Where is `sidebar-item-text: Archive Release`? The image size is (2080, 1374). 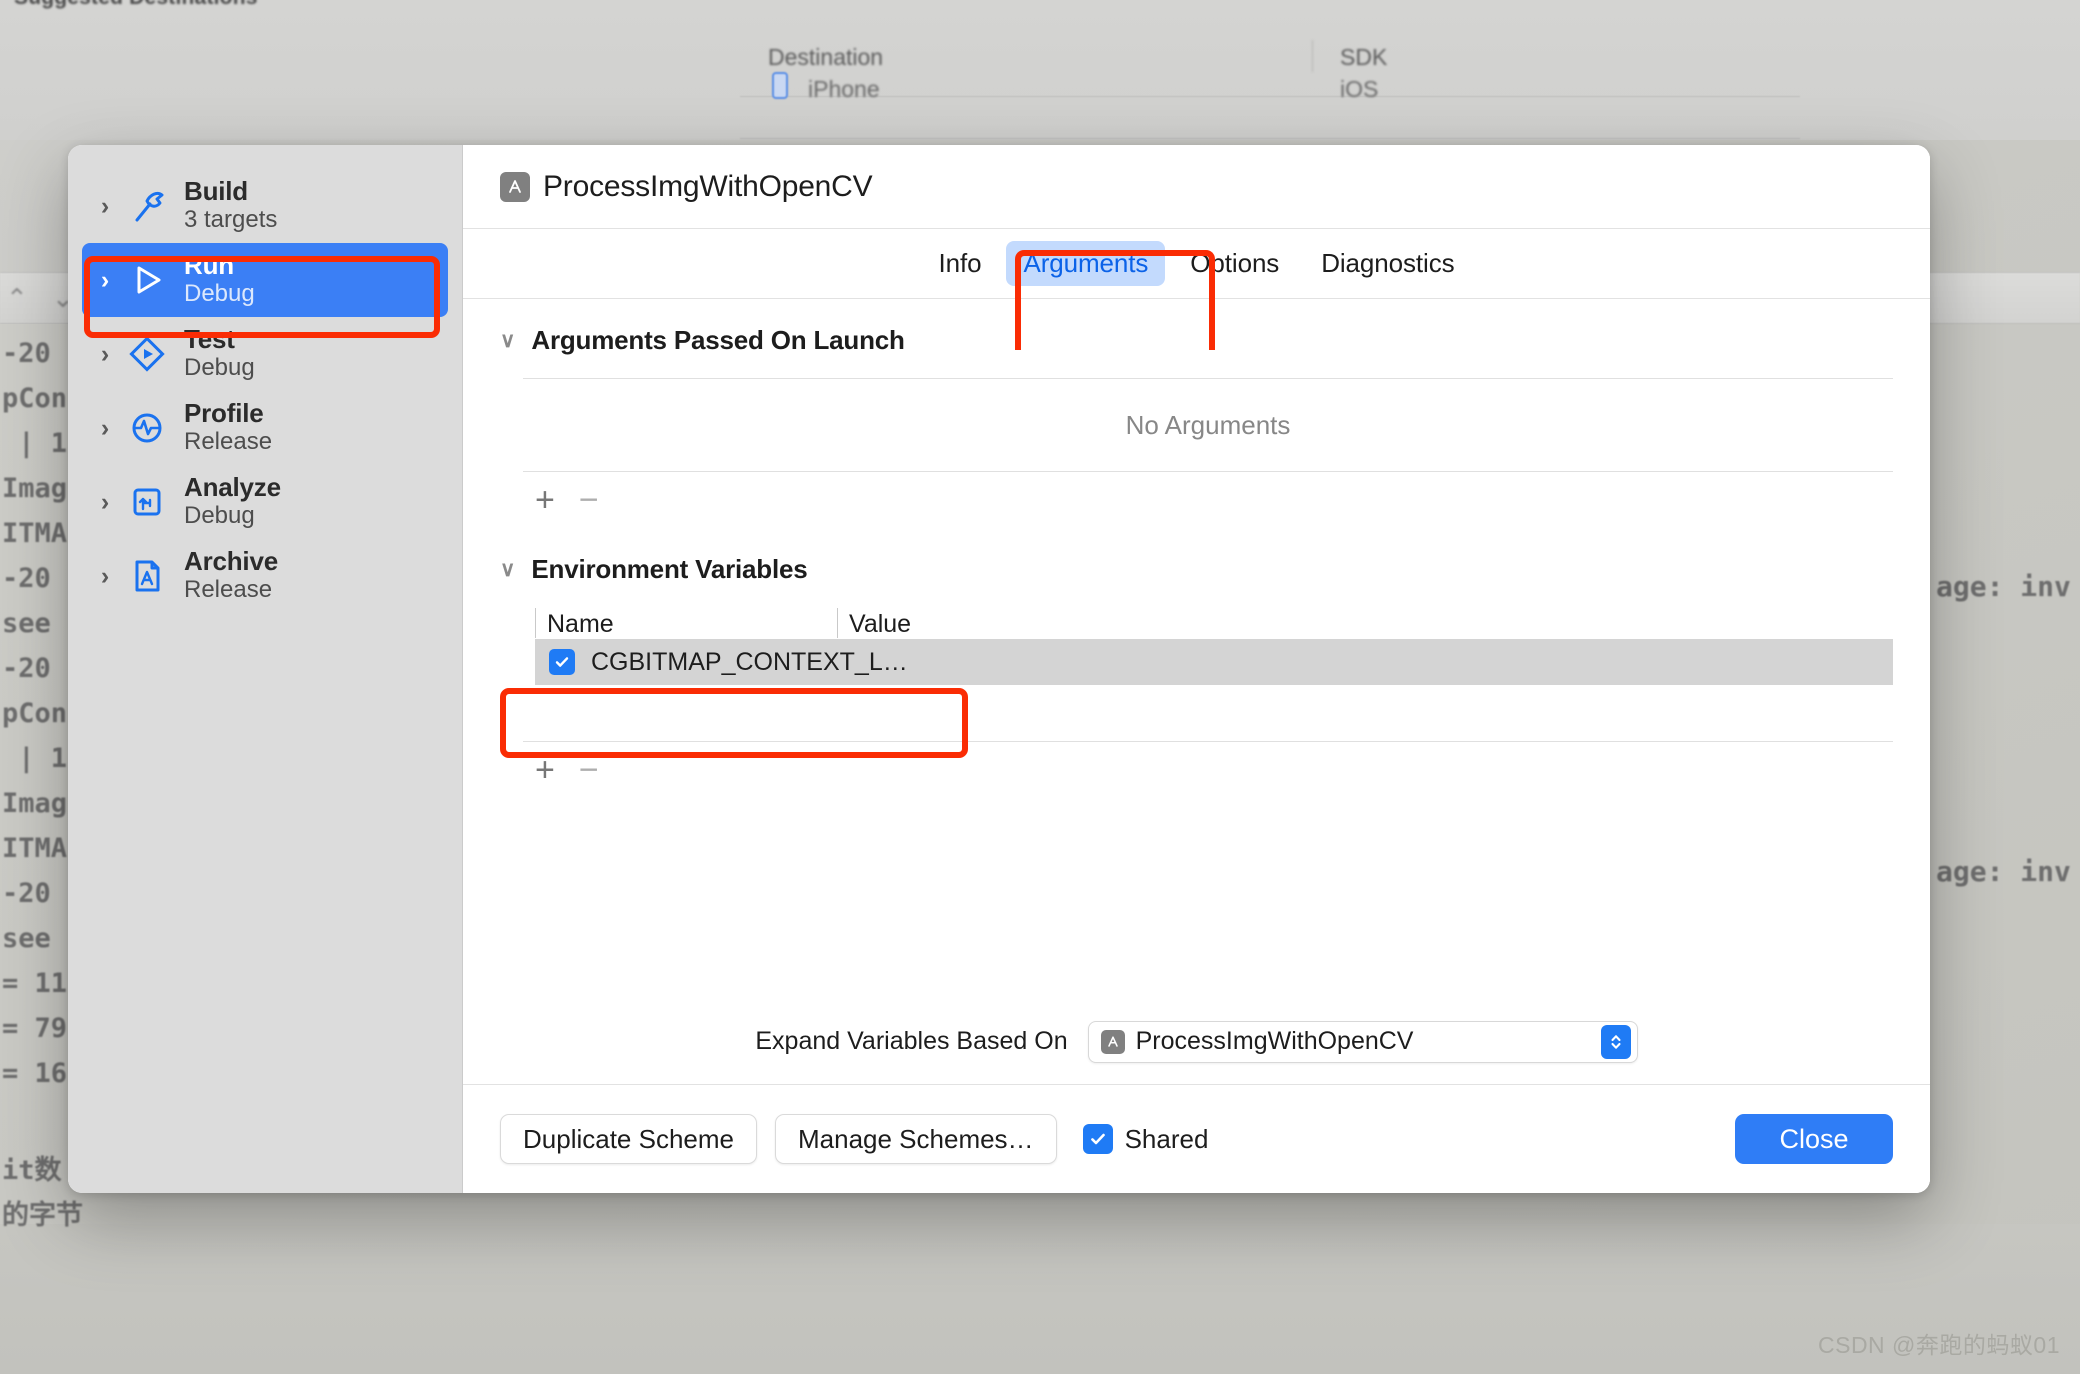 sidebar-item-text: Archive Release is located at coordinates (231, 575).